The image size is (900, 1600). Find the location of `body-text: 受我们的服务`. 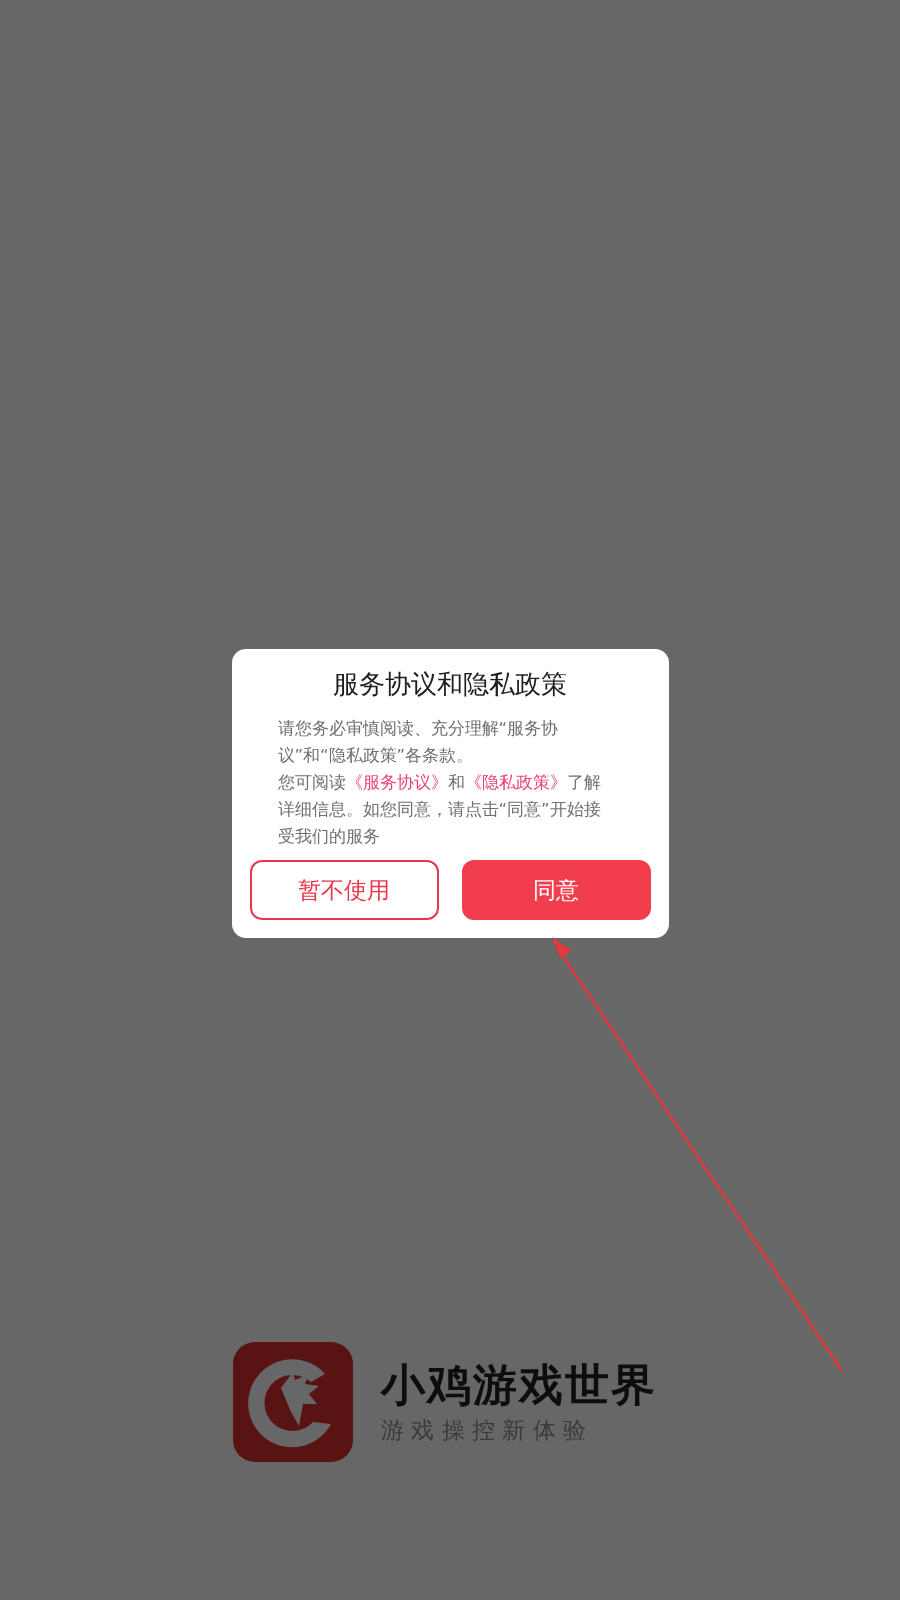

body-text: 受我们的服务 is located at coordinates (328, 837).